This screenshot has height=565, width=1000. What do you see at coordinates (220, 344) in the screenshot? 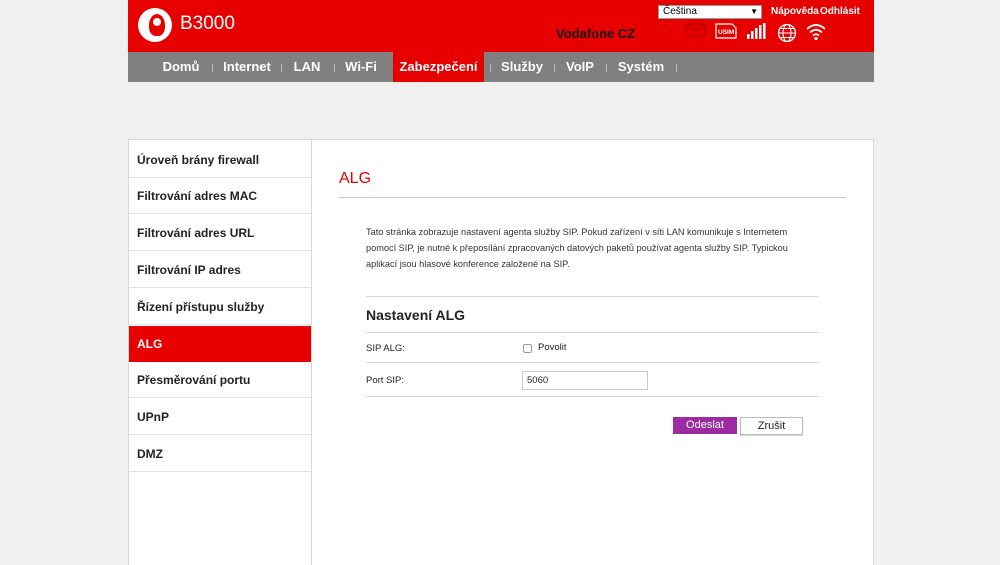
I see `sidebar-item-alg: ALG` at bounding box center [220, 344].